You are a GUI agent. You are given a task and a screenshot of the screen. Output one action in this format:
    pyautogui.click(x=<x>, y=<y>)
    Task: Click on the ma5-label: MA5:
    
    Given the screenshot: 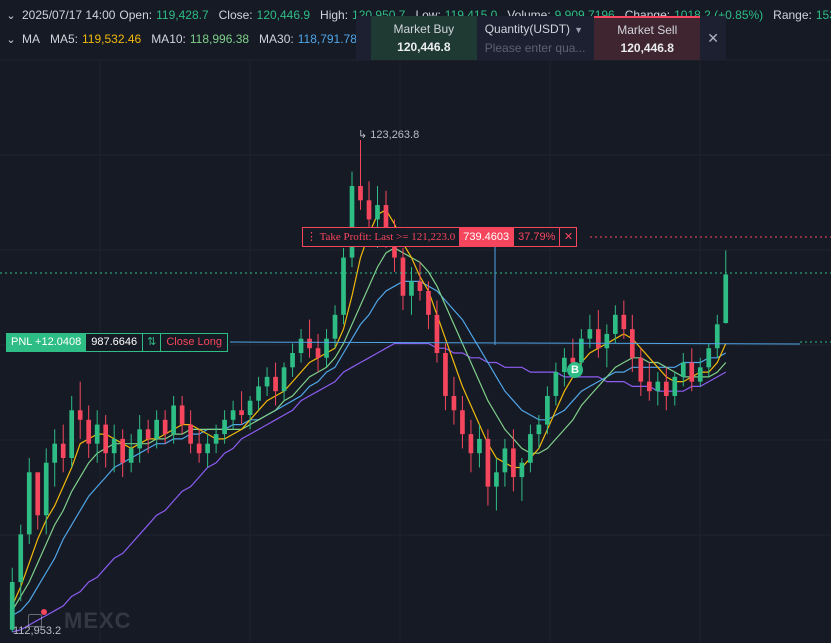 What is the action you would take?
    pyautogui.click(x=64, y=39)
    